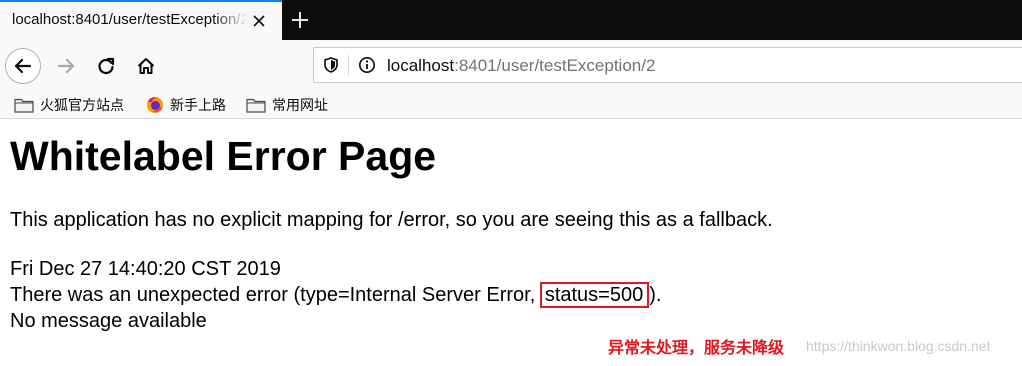 This screenshot has height=366, width=1022. What do you see at coordinates (259, 21) in the screenshot?
I see `close-tab-icon` at bounding box center [259, 21].